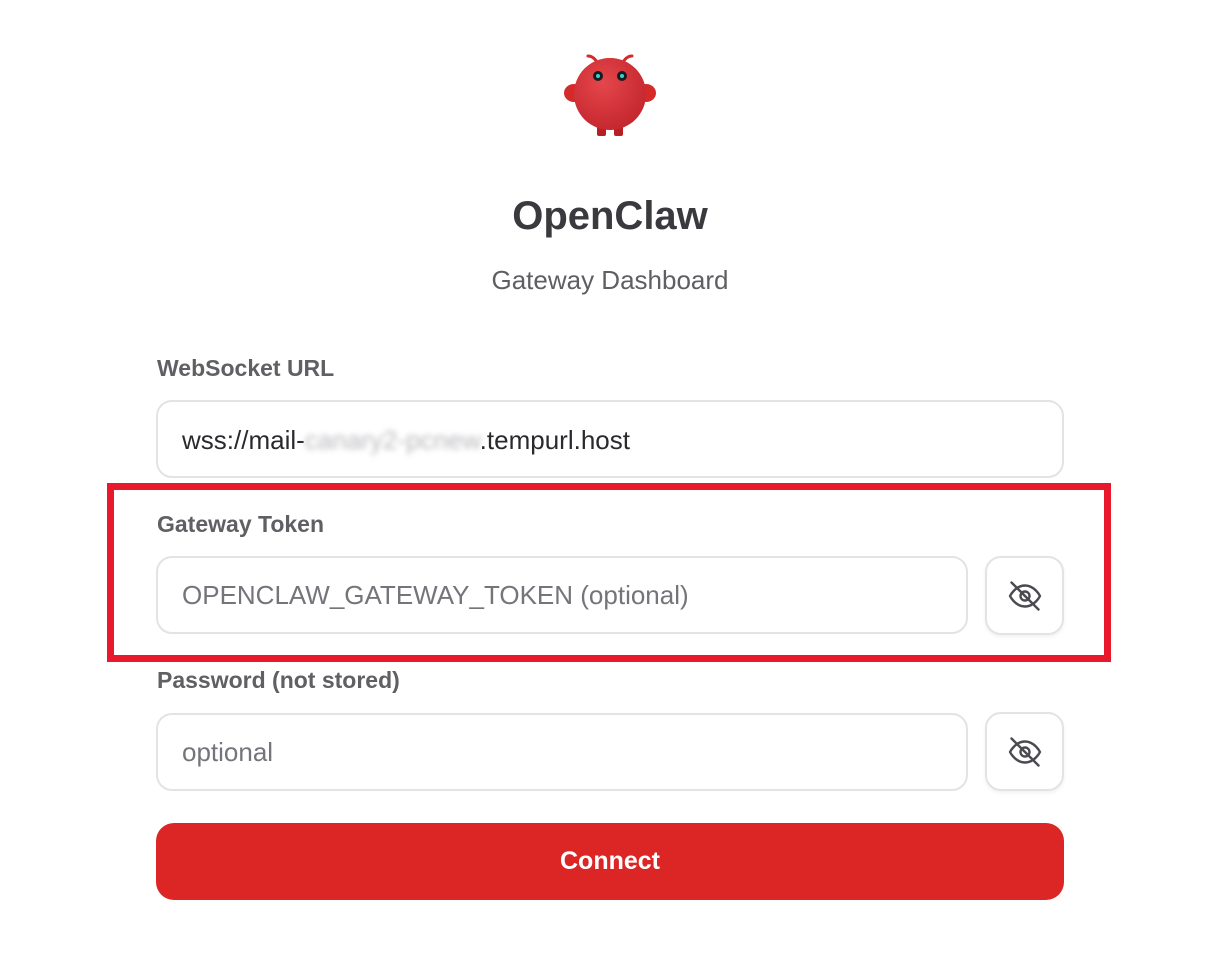  Describe the element at coordinates (392, 440) in the screenshot. I see `websocket-url-redacted: canary2-pcnew` at that location.